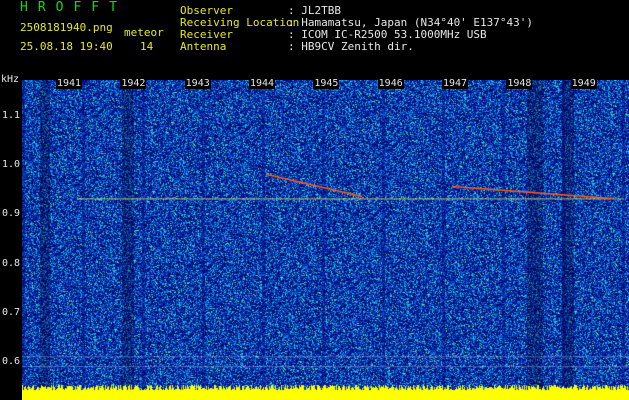 The height and width of the screenshot is (400, 629). I want to click on info-label-receiver: Receiver, so click(206, 34).